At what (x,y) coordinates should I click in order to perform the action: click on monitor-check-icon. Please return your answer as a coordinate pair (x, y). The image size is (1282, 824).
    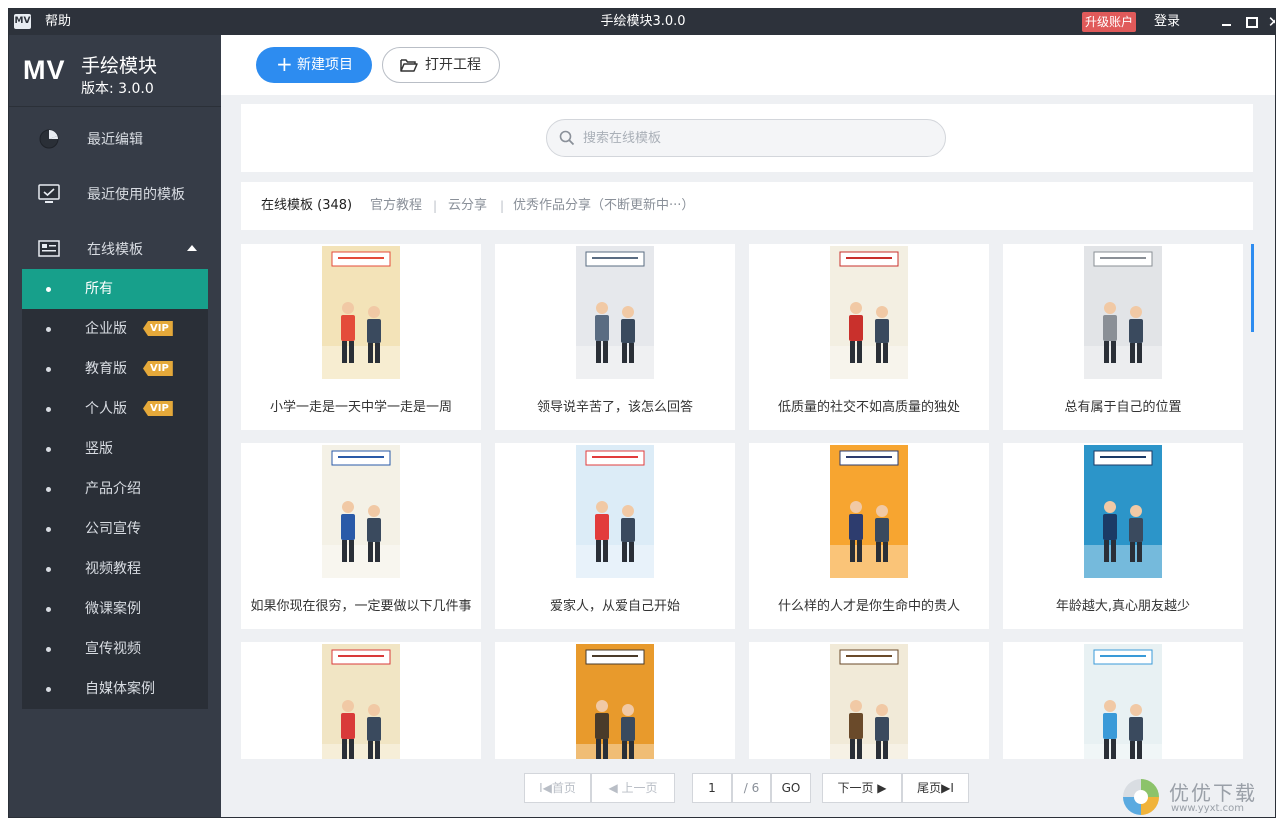
    Looking at the image, I should click on (49, 193).